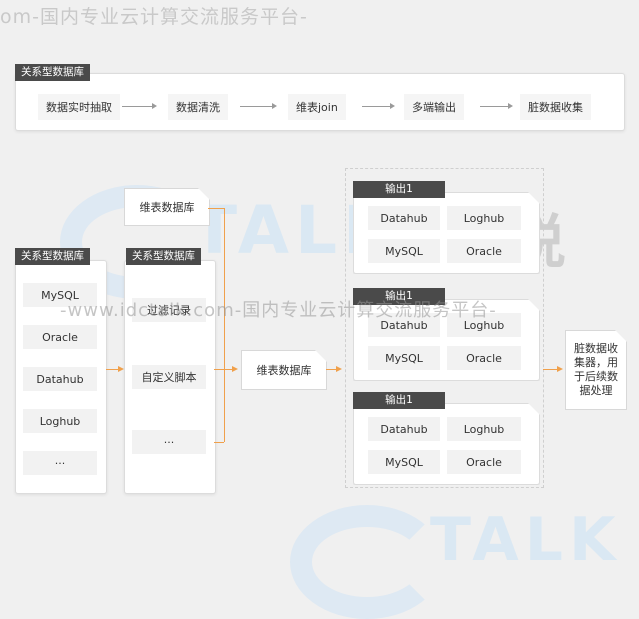  What do you see at coordinates (484, 358) in the screenshot?
I see `output-2-oracle: Oracle` at bounding box center [484, 358].